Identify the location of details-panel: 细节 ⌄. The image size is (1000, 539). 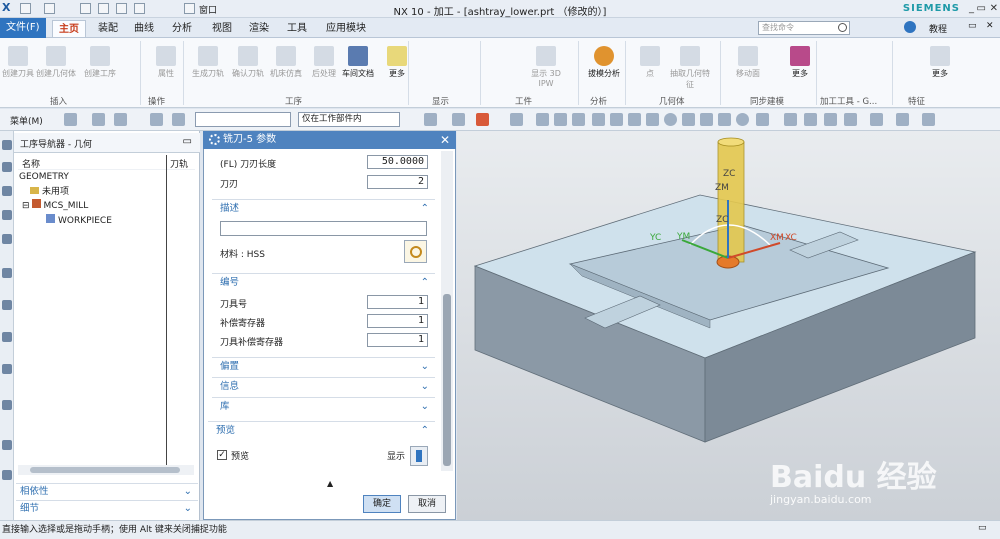
(107, 508).